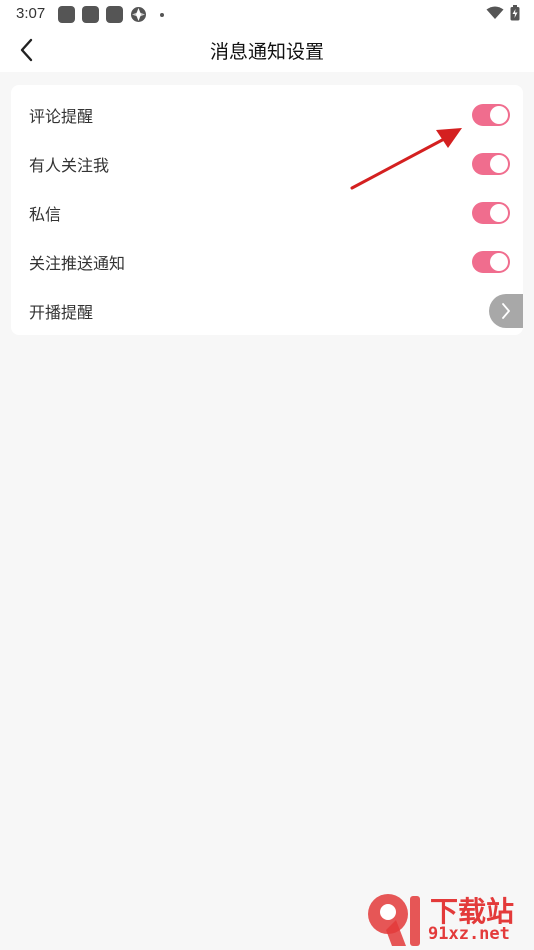  What do you see at coordinates (31, 13) in the screenshot?
I see `status-time: 3:07` at bounding box center [31, 13].